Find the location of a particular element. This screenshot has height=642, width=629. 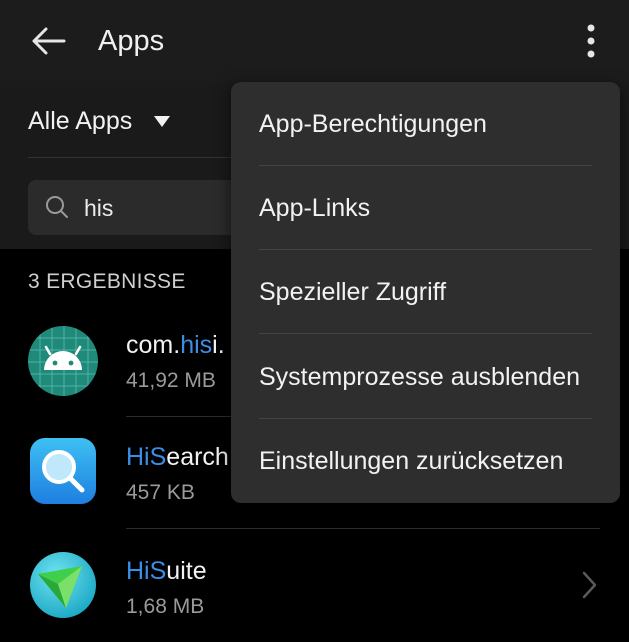

hisuite-icon is located at coordinates (63, 585).